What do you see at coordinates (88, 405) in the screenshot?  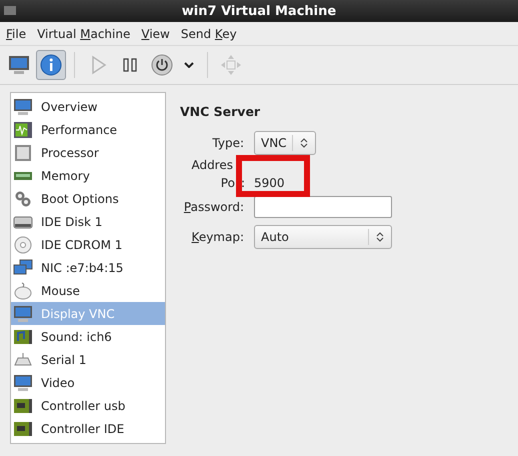 I see `sidebar-item: Controller usb` at bounding box center [88, 405].